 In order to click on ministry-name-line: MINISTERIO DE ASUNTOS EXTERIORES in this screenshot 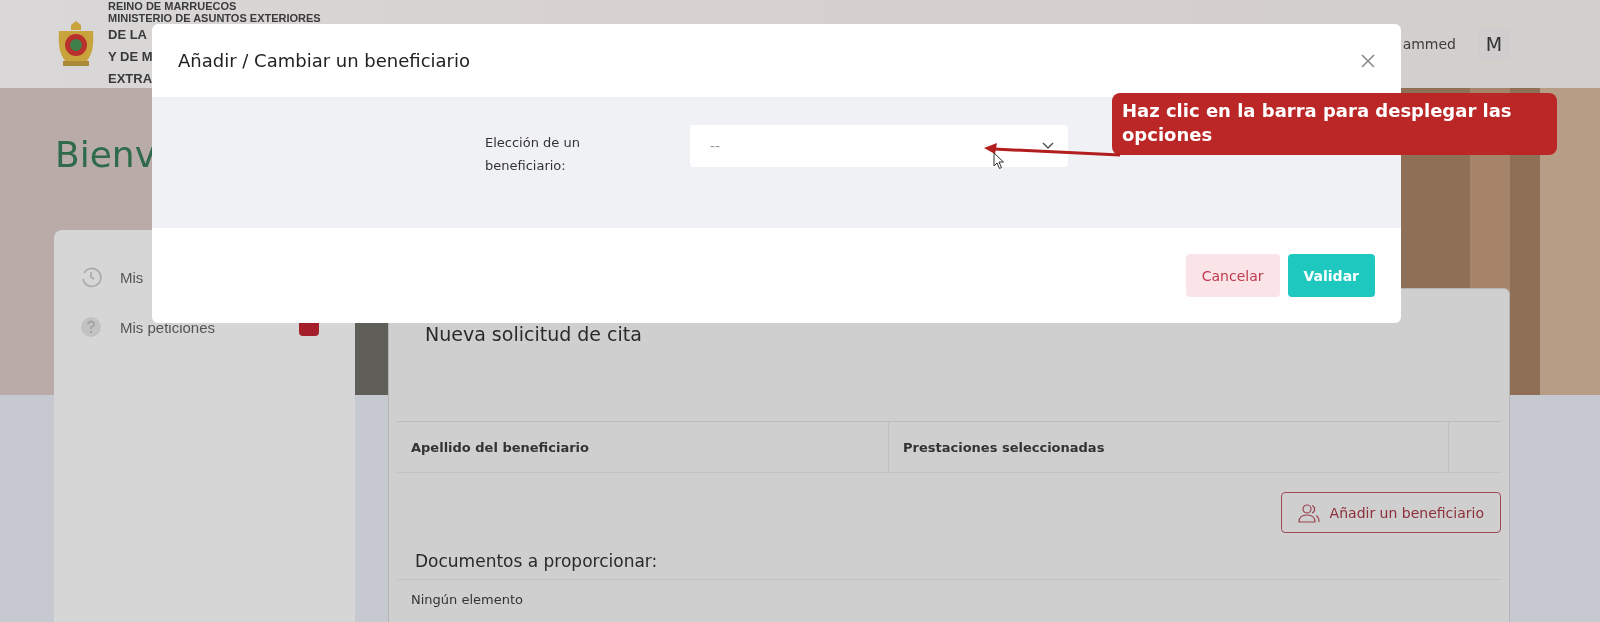, I will do `click(214, 18)`.